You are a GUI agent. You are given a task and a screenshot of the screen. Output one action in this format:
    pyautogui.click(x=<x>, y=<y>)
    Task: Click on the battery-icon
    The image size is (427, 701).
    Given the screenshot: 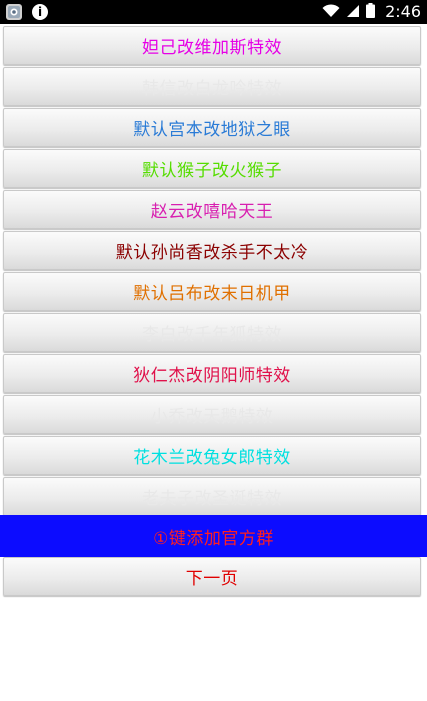 What is the action you would take?
    pyautogui.click(x=371, y=12)
    